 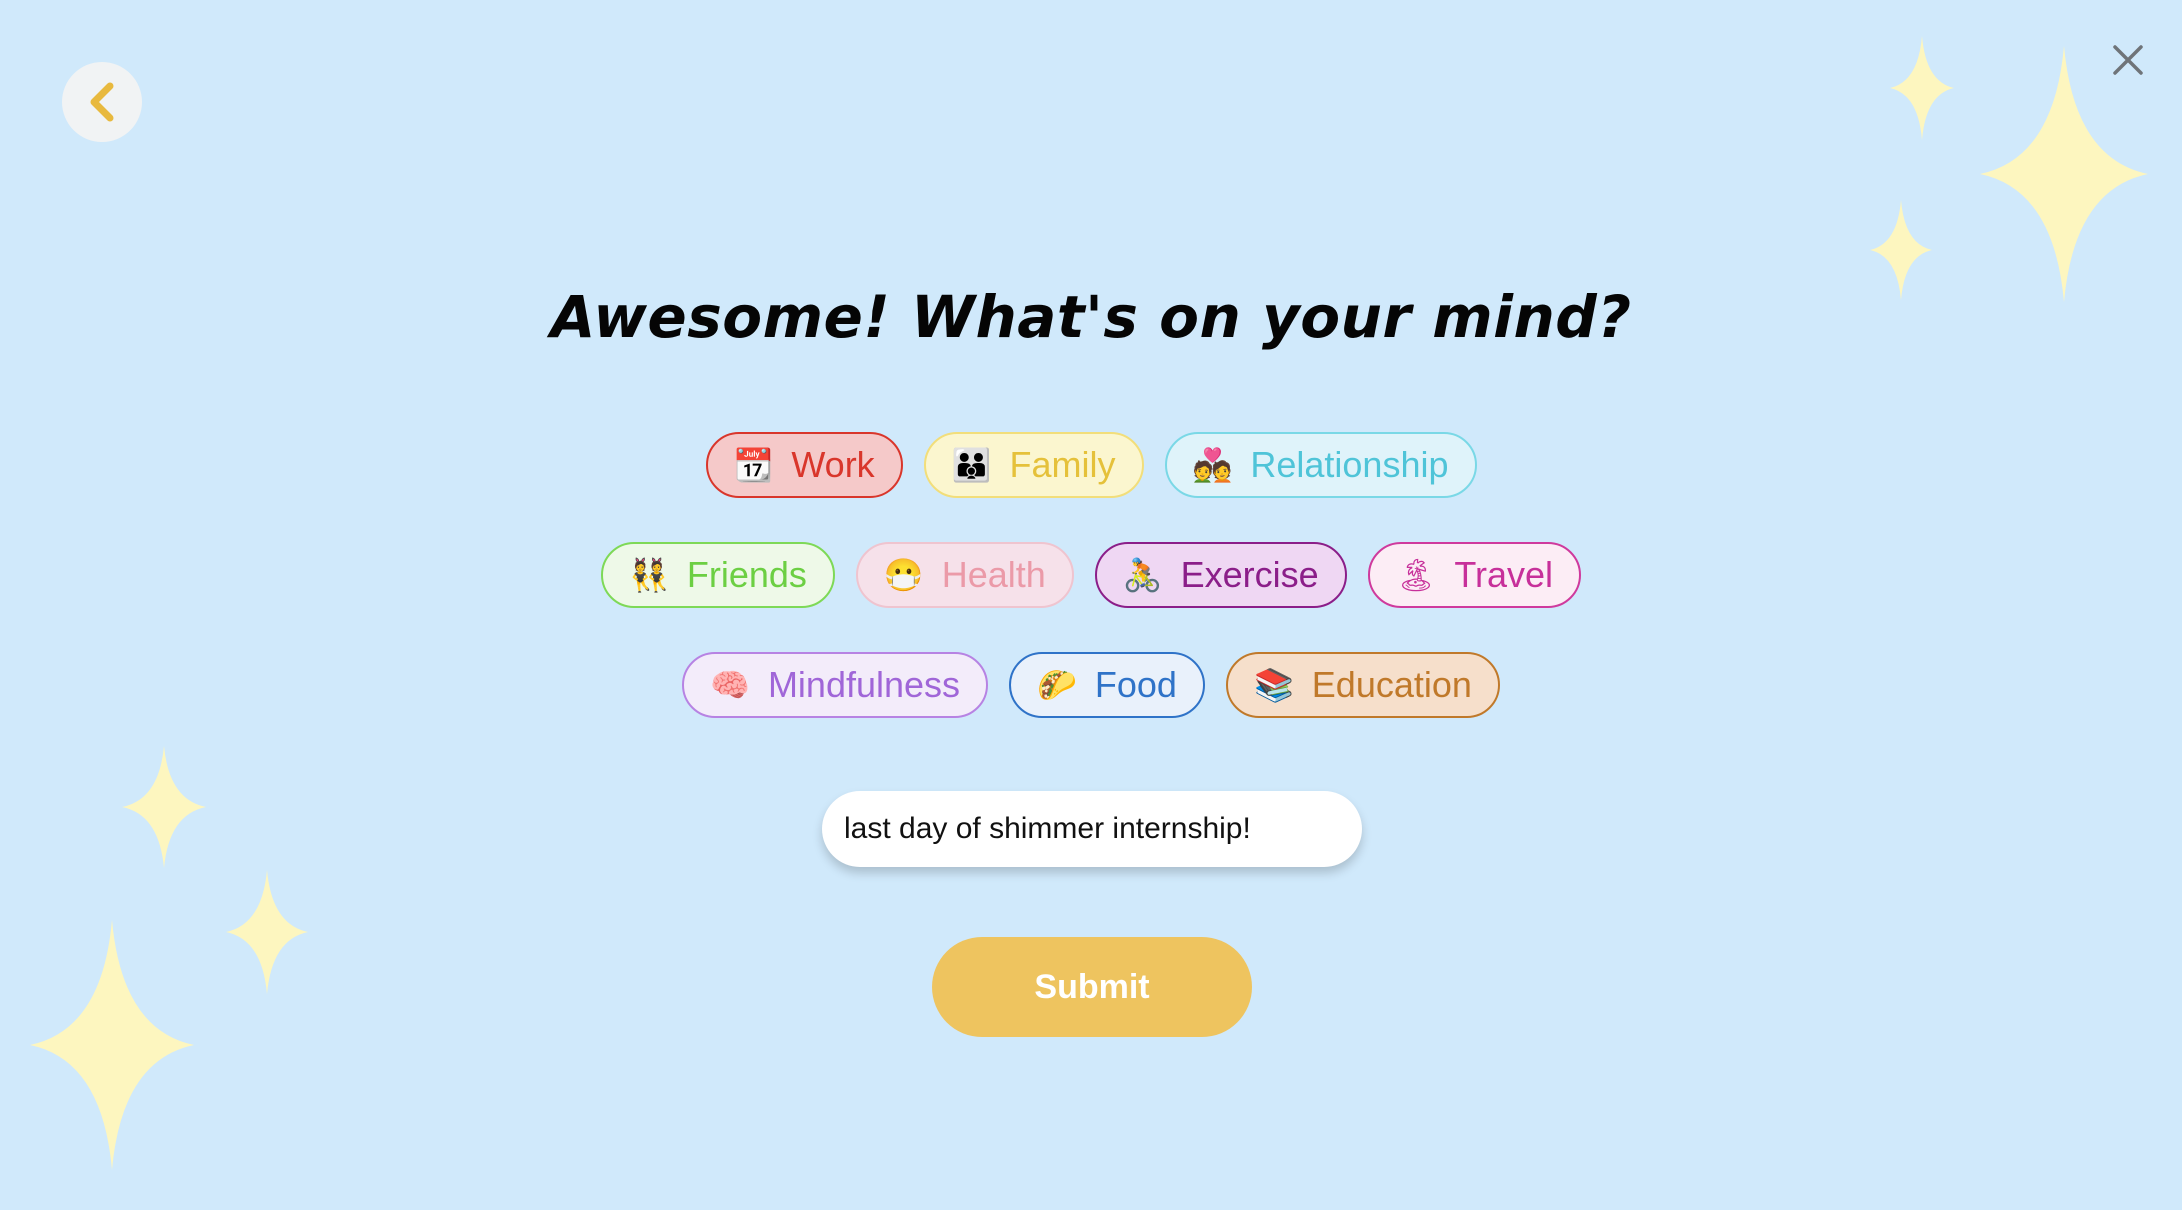 What do you see at coordinates (649, 575) in the screenshot?
I see `topic-emoji-icon: 👯` at bounding box center [649, 575].